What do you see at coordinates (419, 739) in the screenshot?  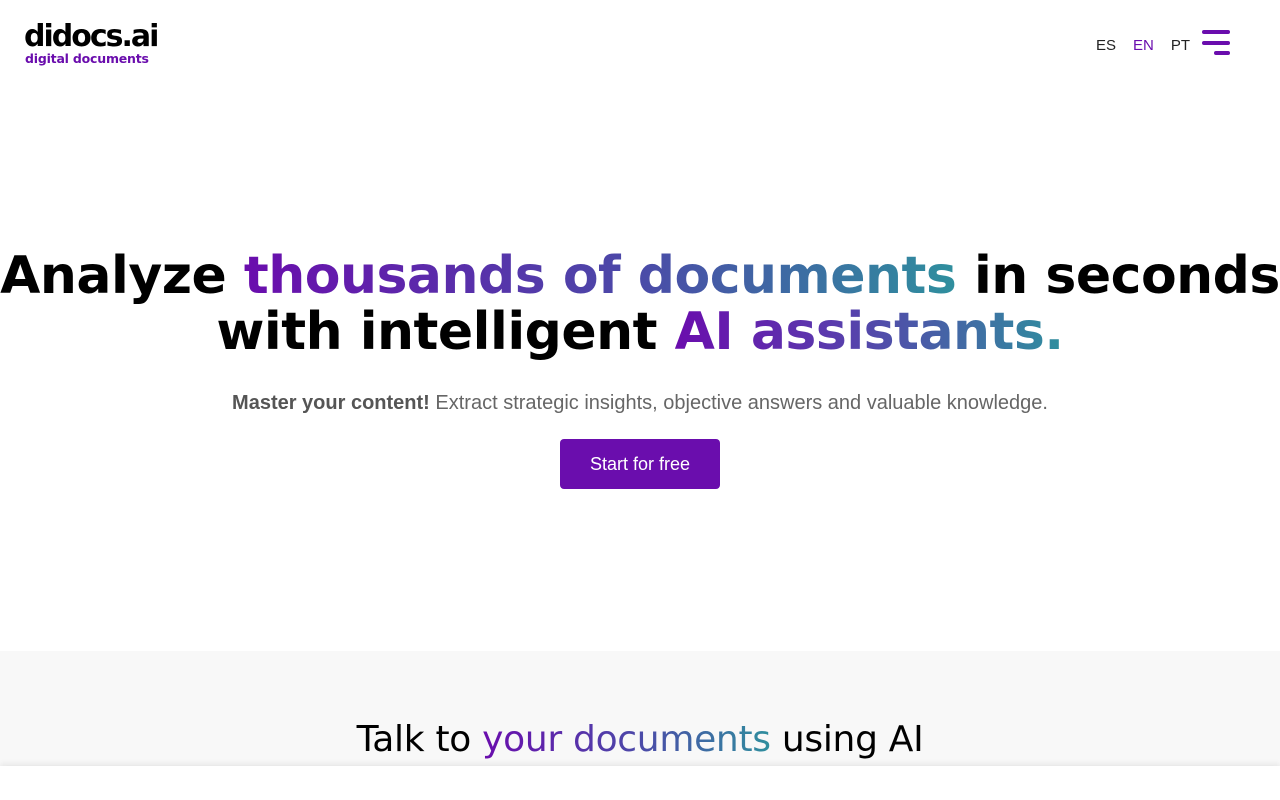 I see `section-title-part1: Talk to` at bounding box center [419, 739].